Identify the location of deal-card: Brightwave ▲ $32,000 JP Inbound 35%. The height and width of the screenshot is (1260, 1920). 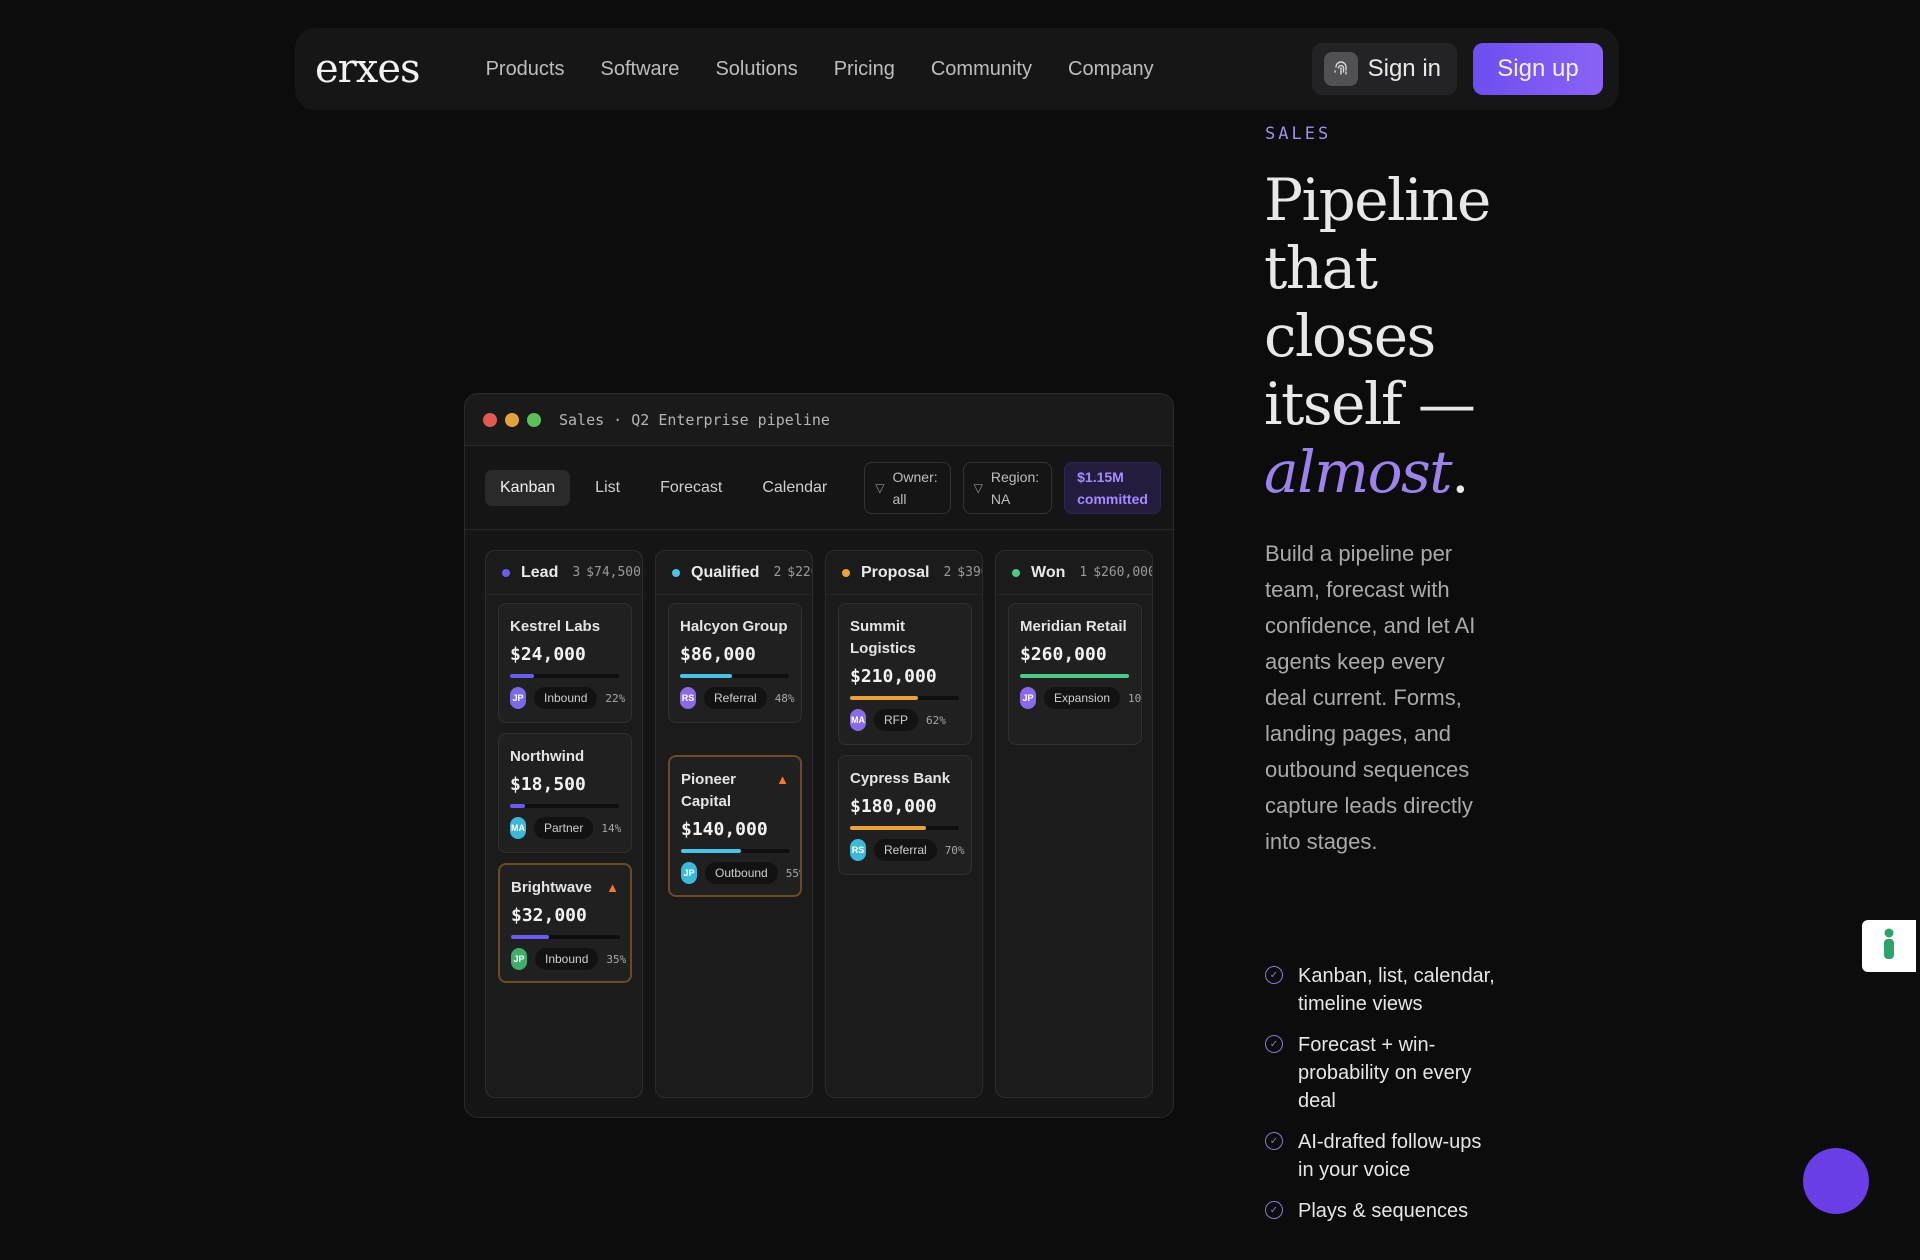
(565, 923).